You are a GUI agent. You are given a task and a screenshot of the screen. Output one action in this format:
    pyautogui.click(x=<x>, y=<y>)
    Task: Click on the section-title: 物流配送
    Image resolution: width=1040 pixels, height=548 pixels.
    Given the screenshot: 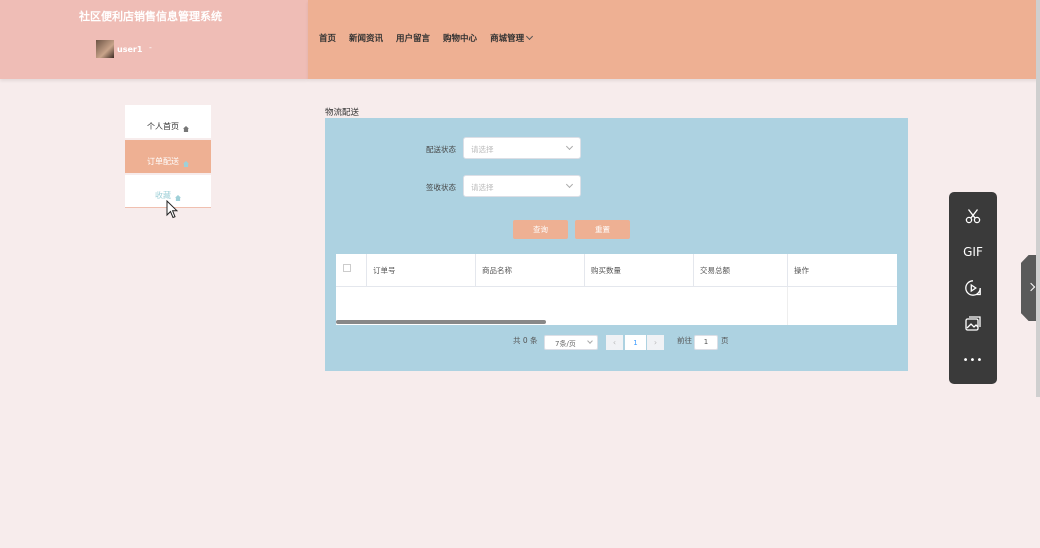 What is the action you would take?
    pyautogui.click(x=342, y=113)
    